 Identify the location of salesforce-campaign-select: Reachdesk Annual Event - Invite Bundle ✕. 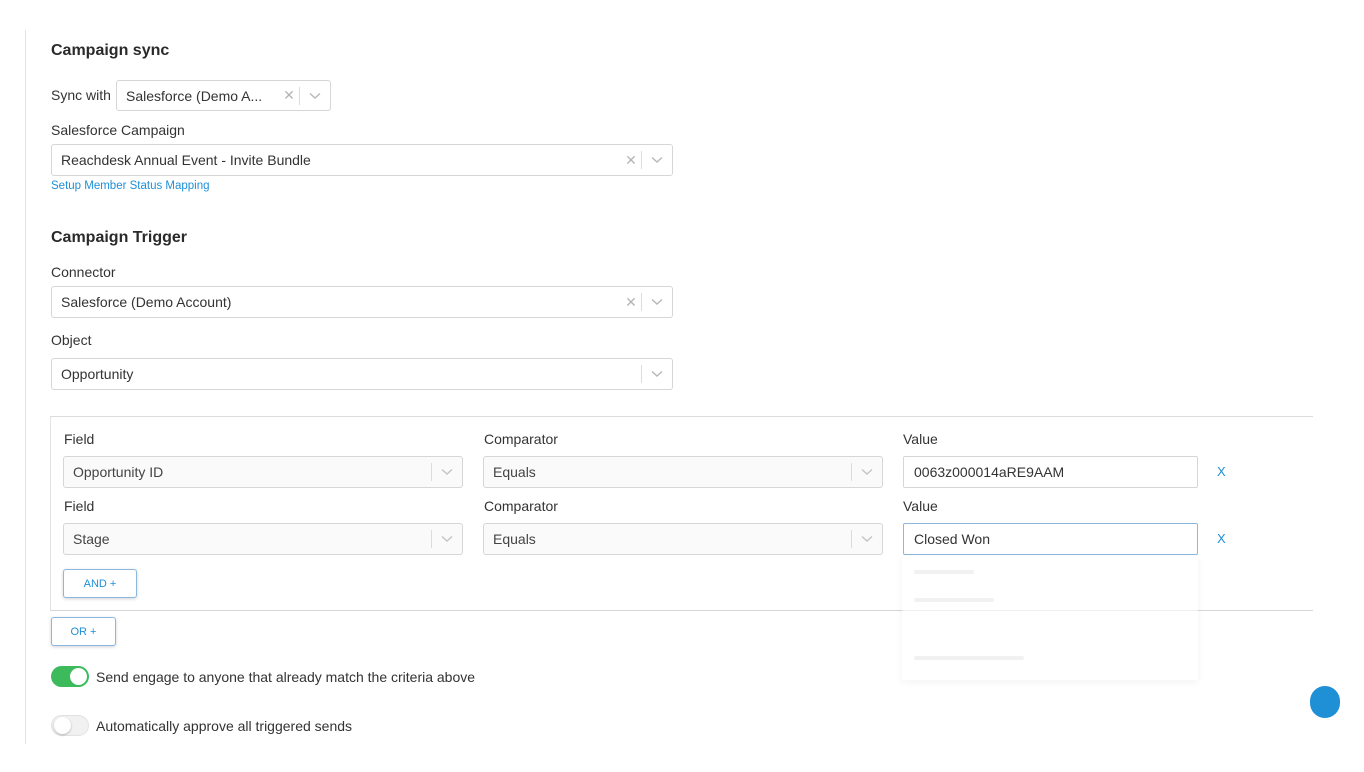
(362, 160).